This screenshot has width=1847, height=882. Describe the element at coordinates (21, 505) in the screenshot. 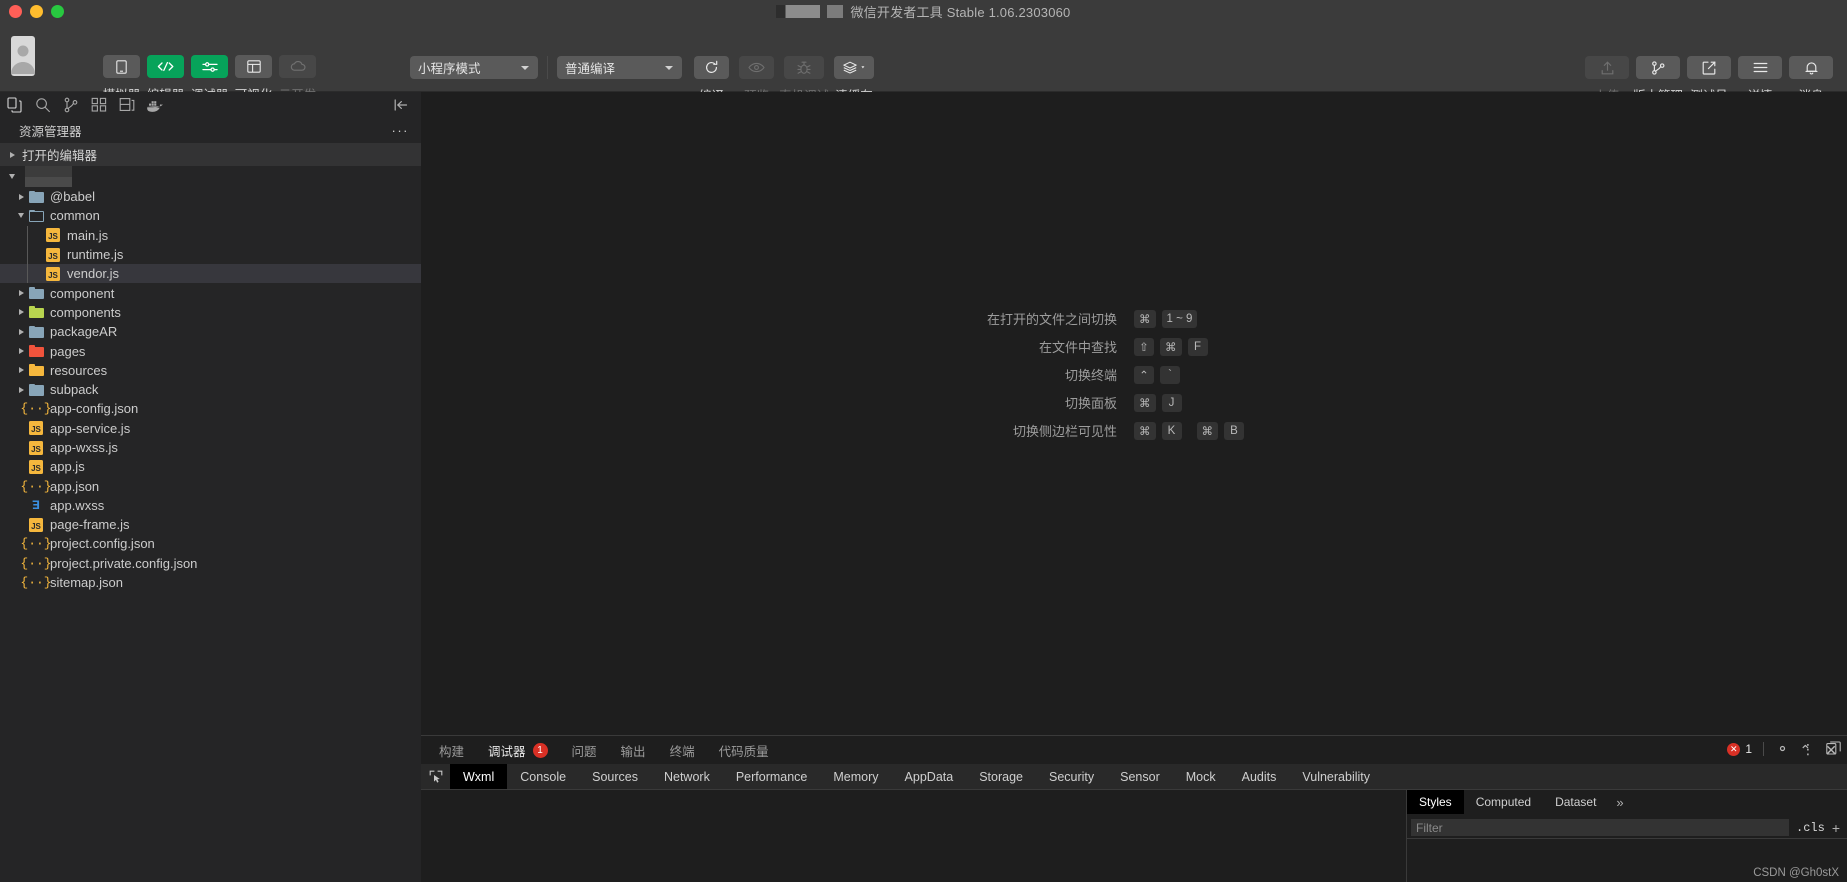

I see `twisty-placeholder` at that location.